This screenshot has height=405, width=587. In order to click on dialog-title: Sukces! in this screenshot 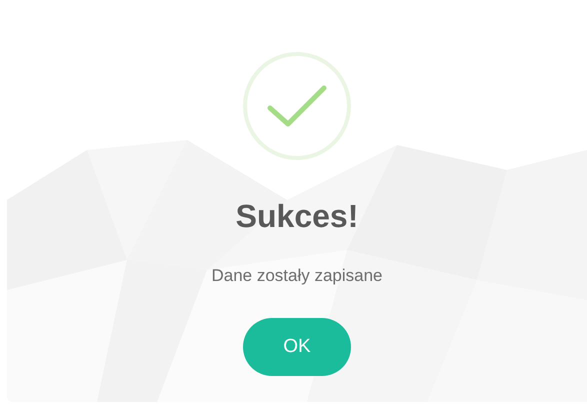, I will do `click(297, 216)`.